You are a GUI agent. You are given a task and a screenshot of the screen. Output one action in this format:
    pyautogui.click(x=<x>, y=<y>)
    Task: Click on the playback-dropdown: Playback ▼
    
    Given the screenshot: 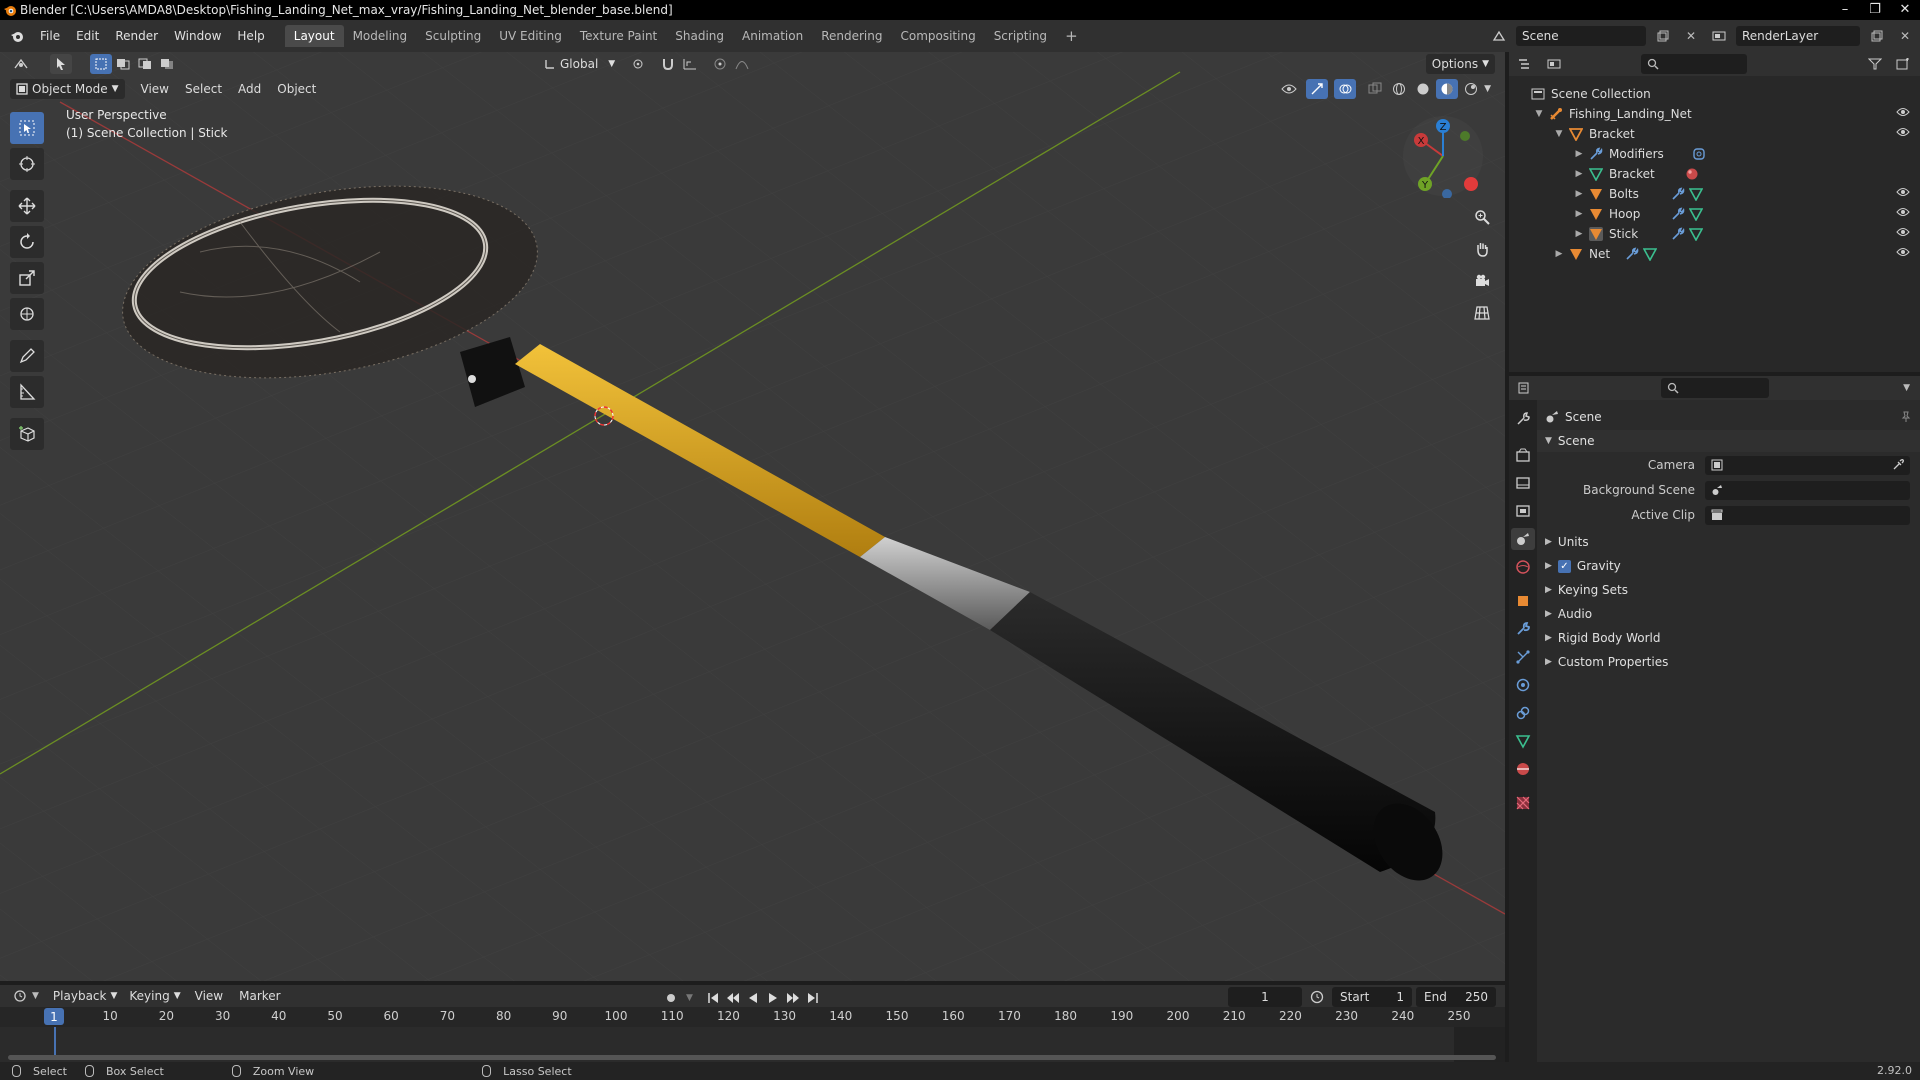 What is the action you would take?
    pyautogui.click(x=85, y=996)
    